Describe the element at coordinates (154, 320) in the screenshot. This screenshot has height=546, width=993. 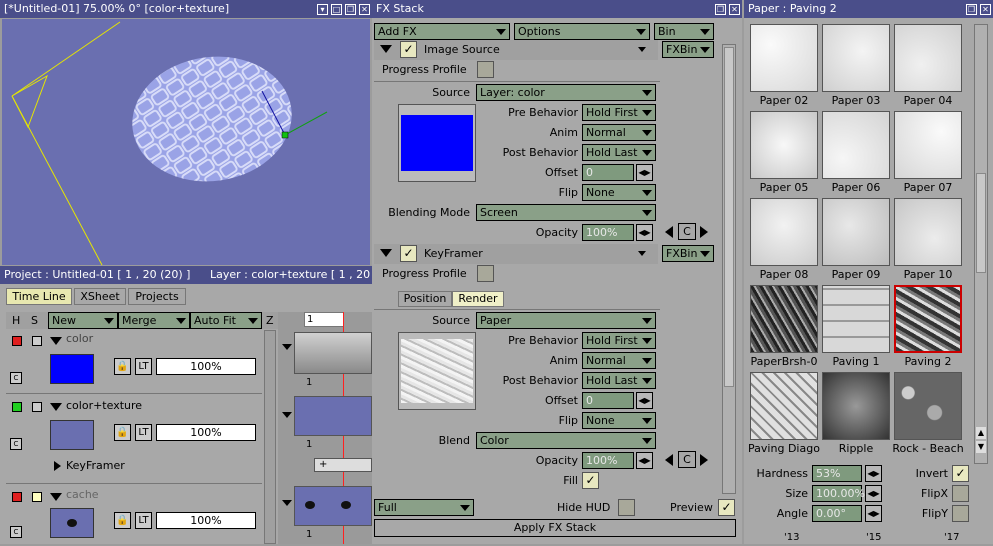
I see `merge-dropdown: Merge` at that location.